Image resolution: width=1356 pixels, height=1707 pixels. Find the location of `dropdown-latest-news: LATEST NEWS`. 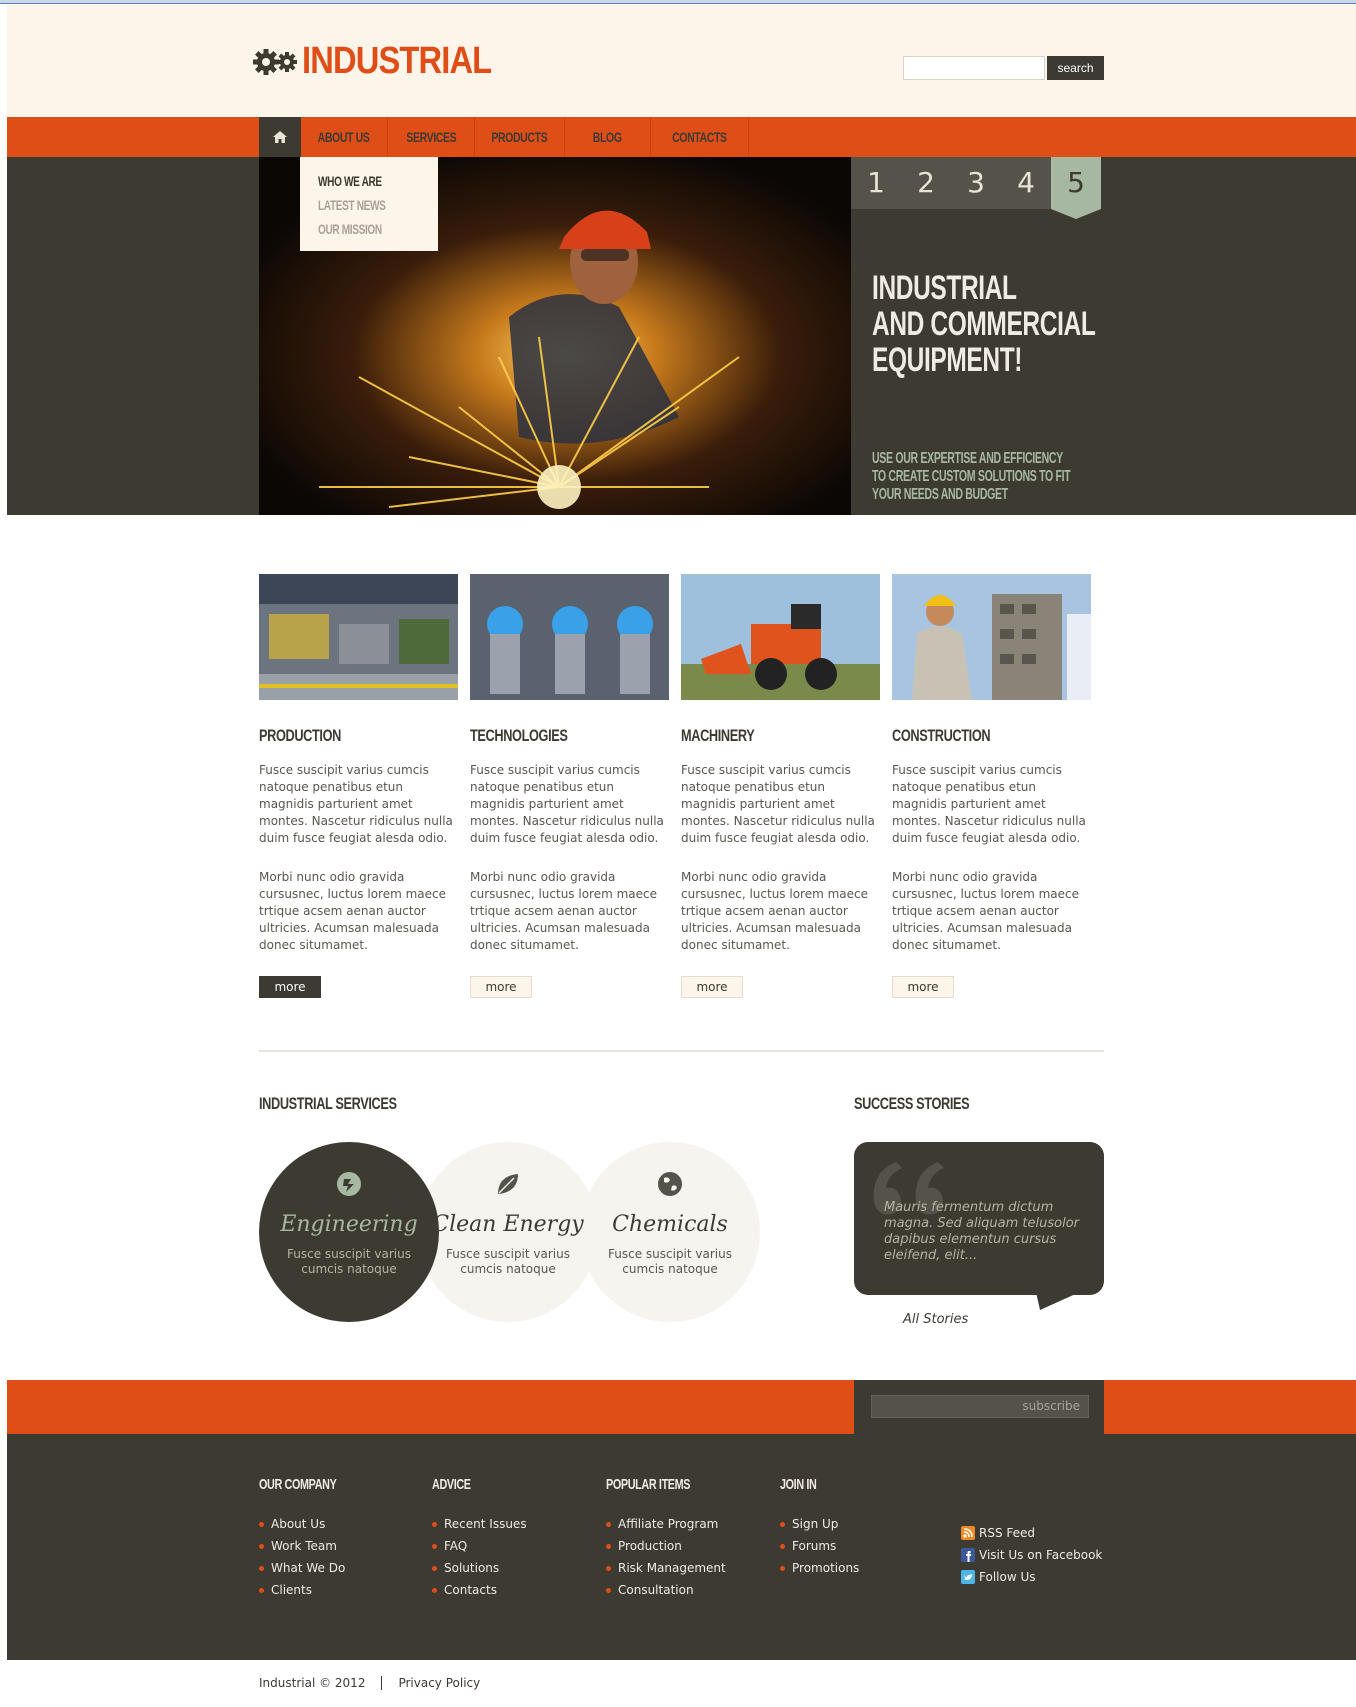

dropdown-latest-news: LATEST NEWS is located at coordinates (369, 205).